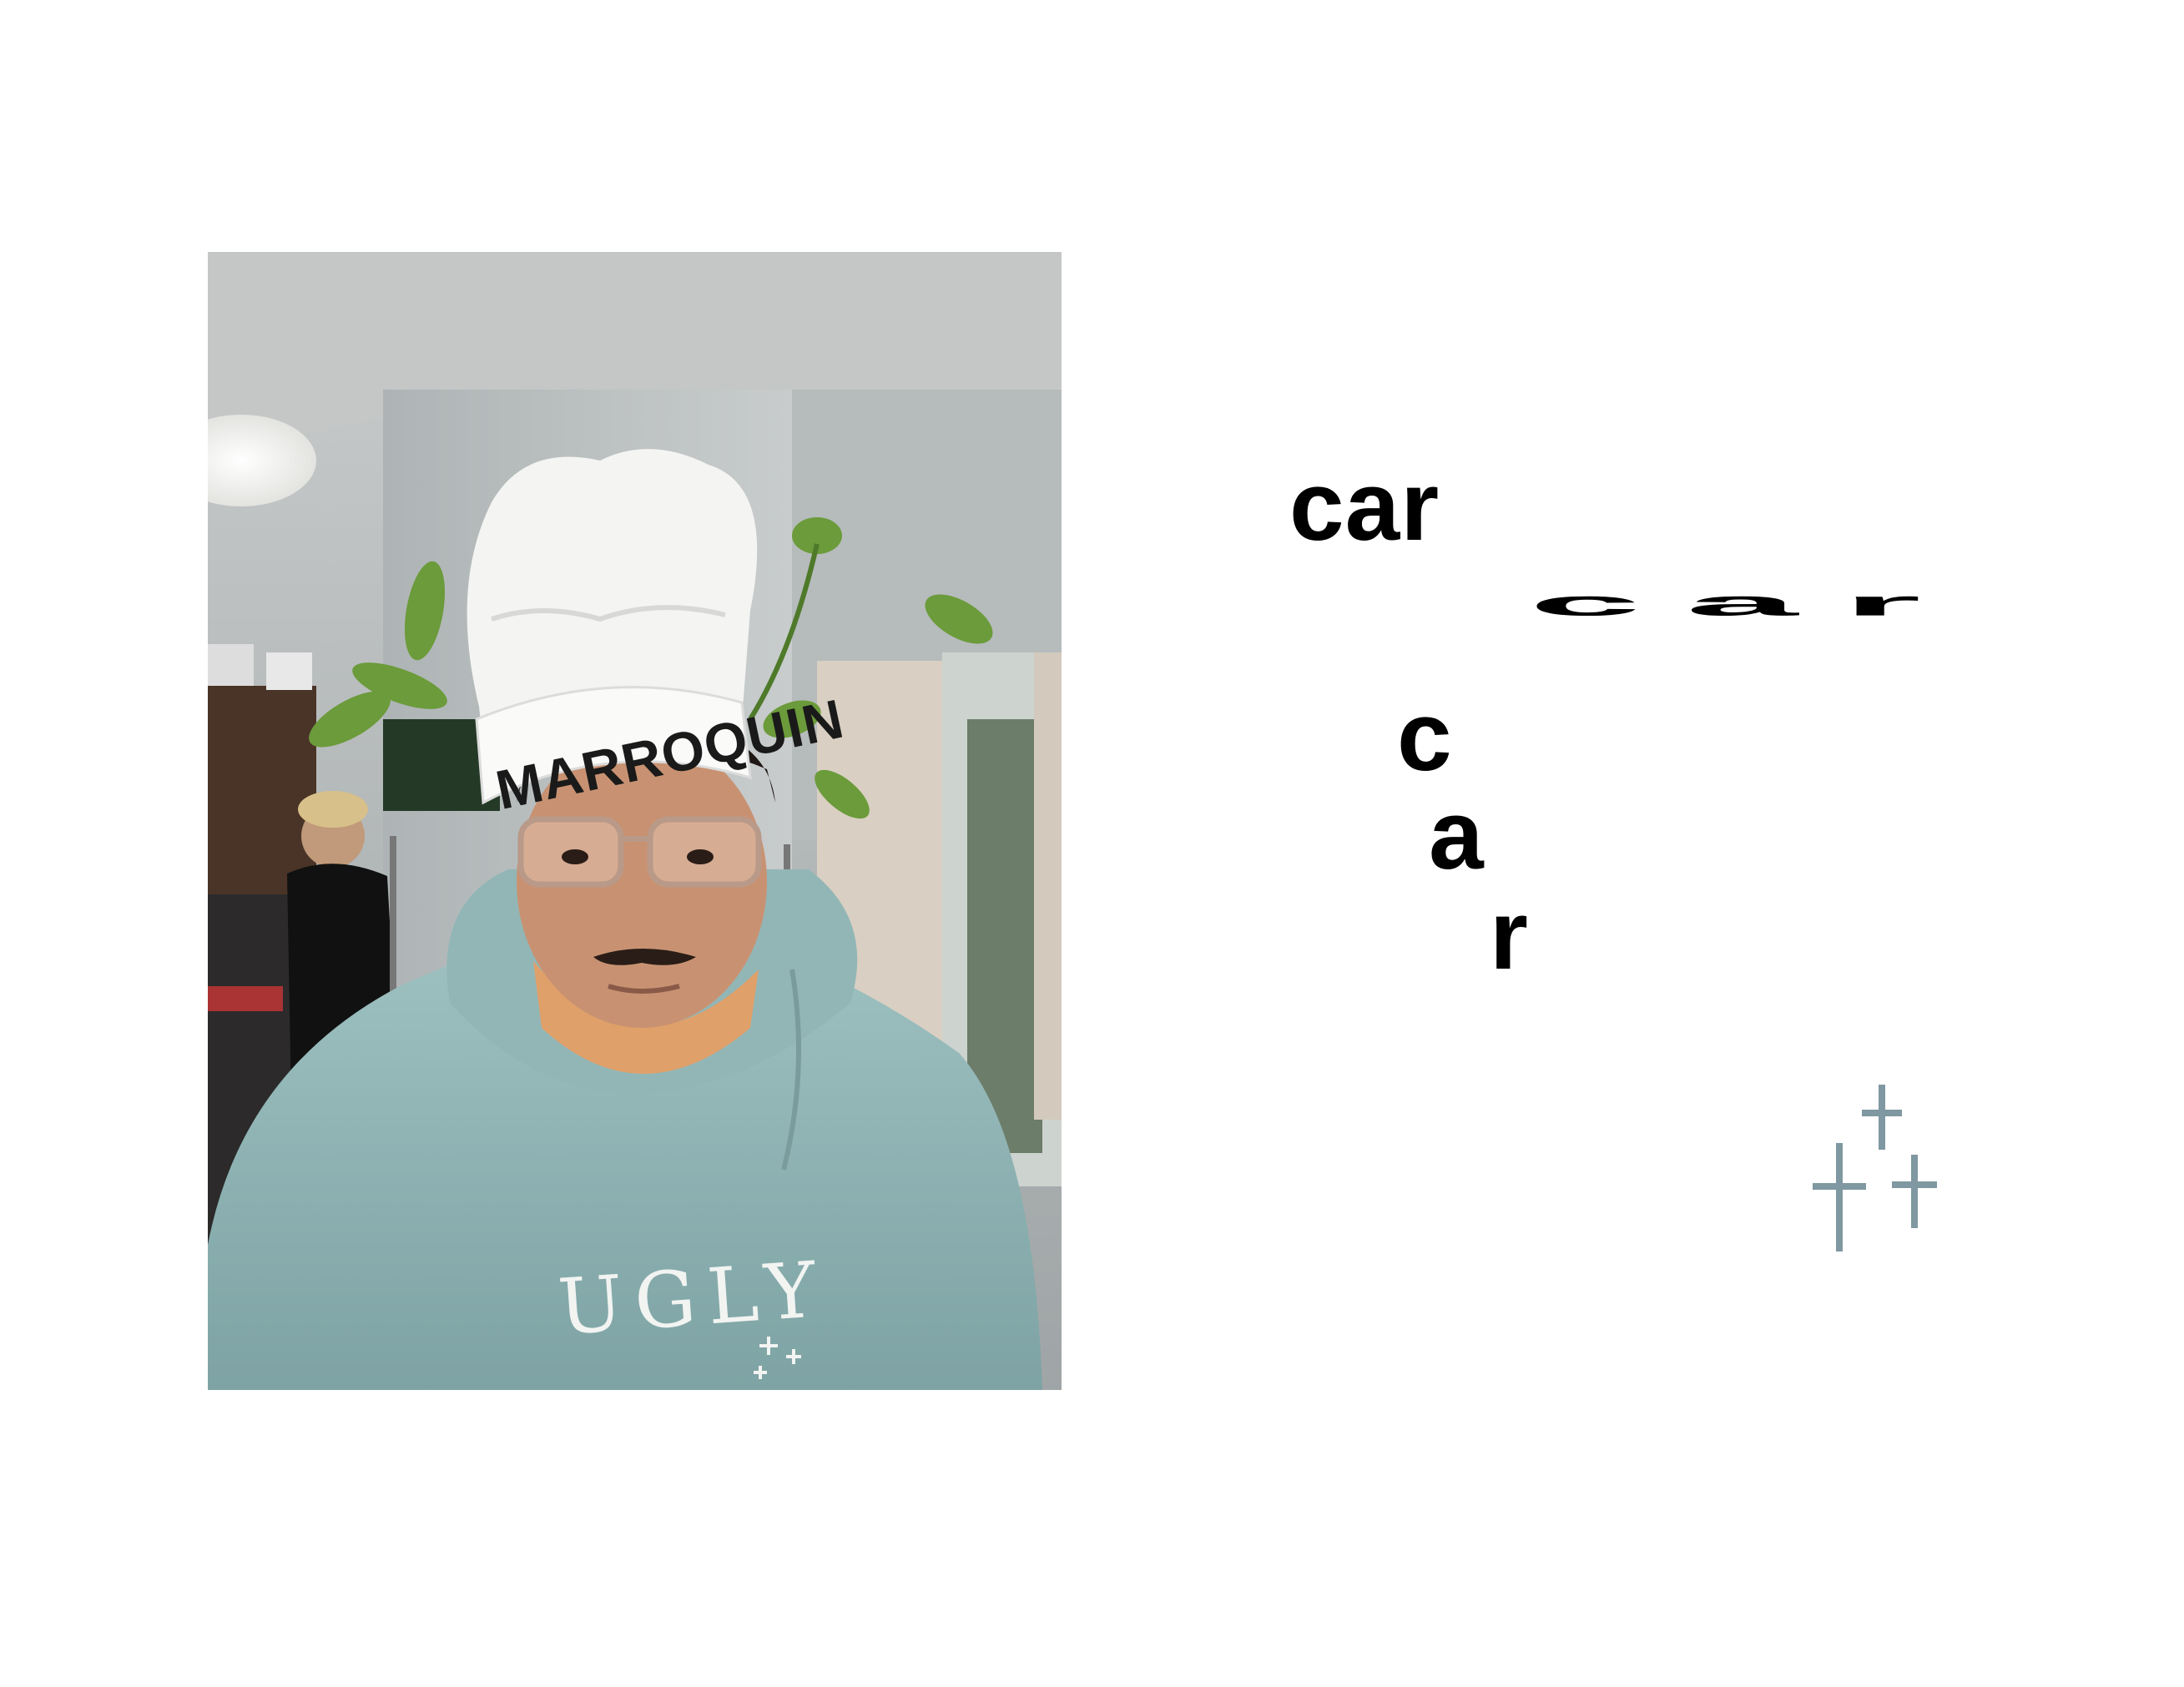  Describe the element at coordinates (692, 1298) in the screenshot. I see `sweatshirt-text: UGLY` at that location.